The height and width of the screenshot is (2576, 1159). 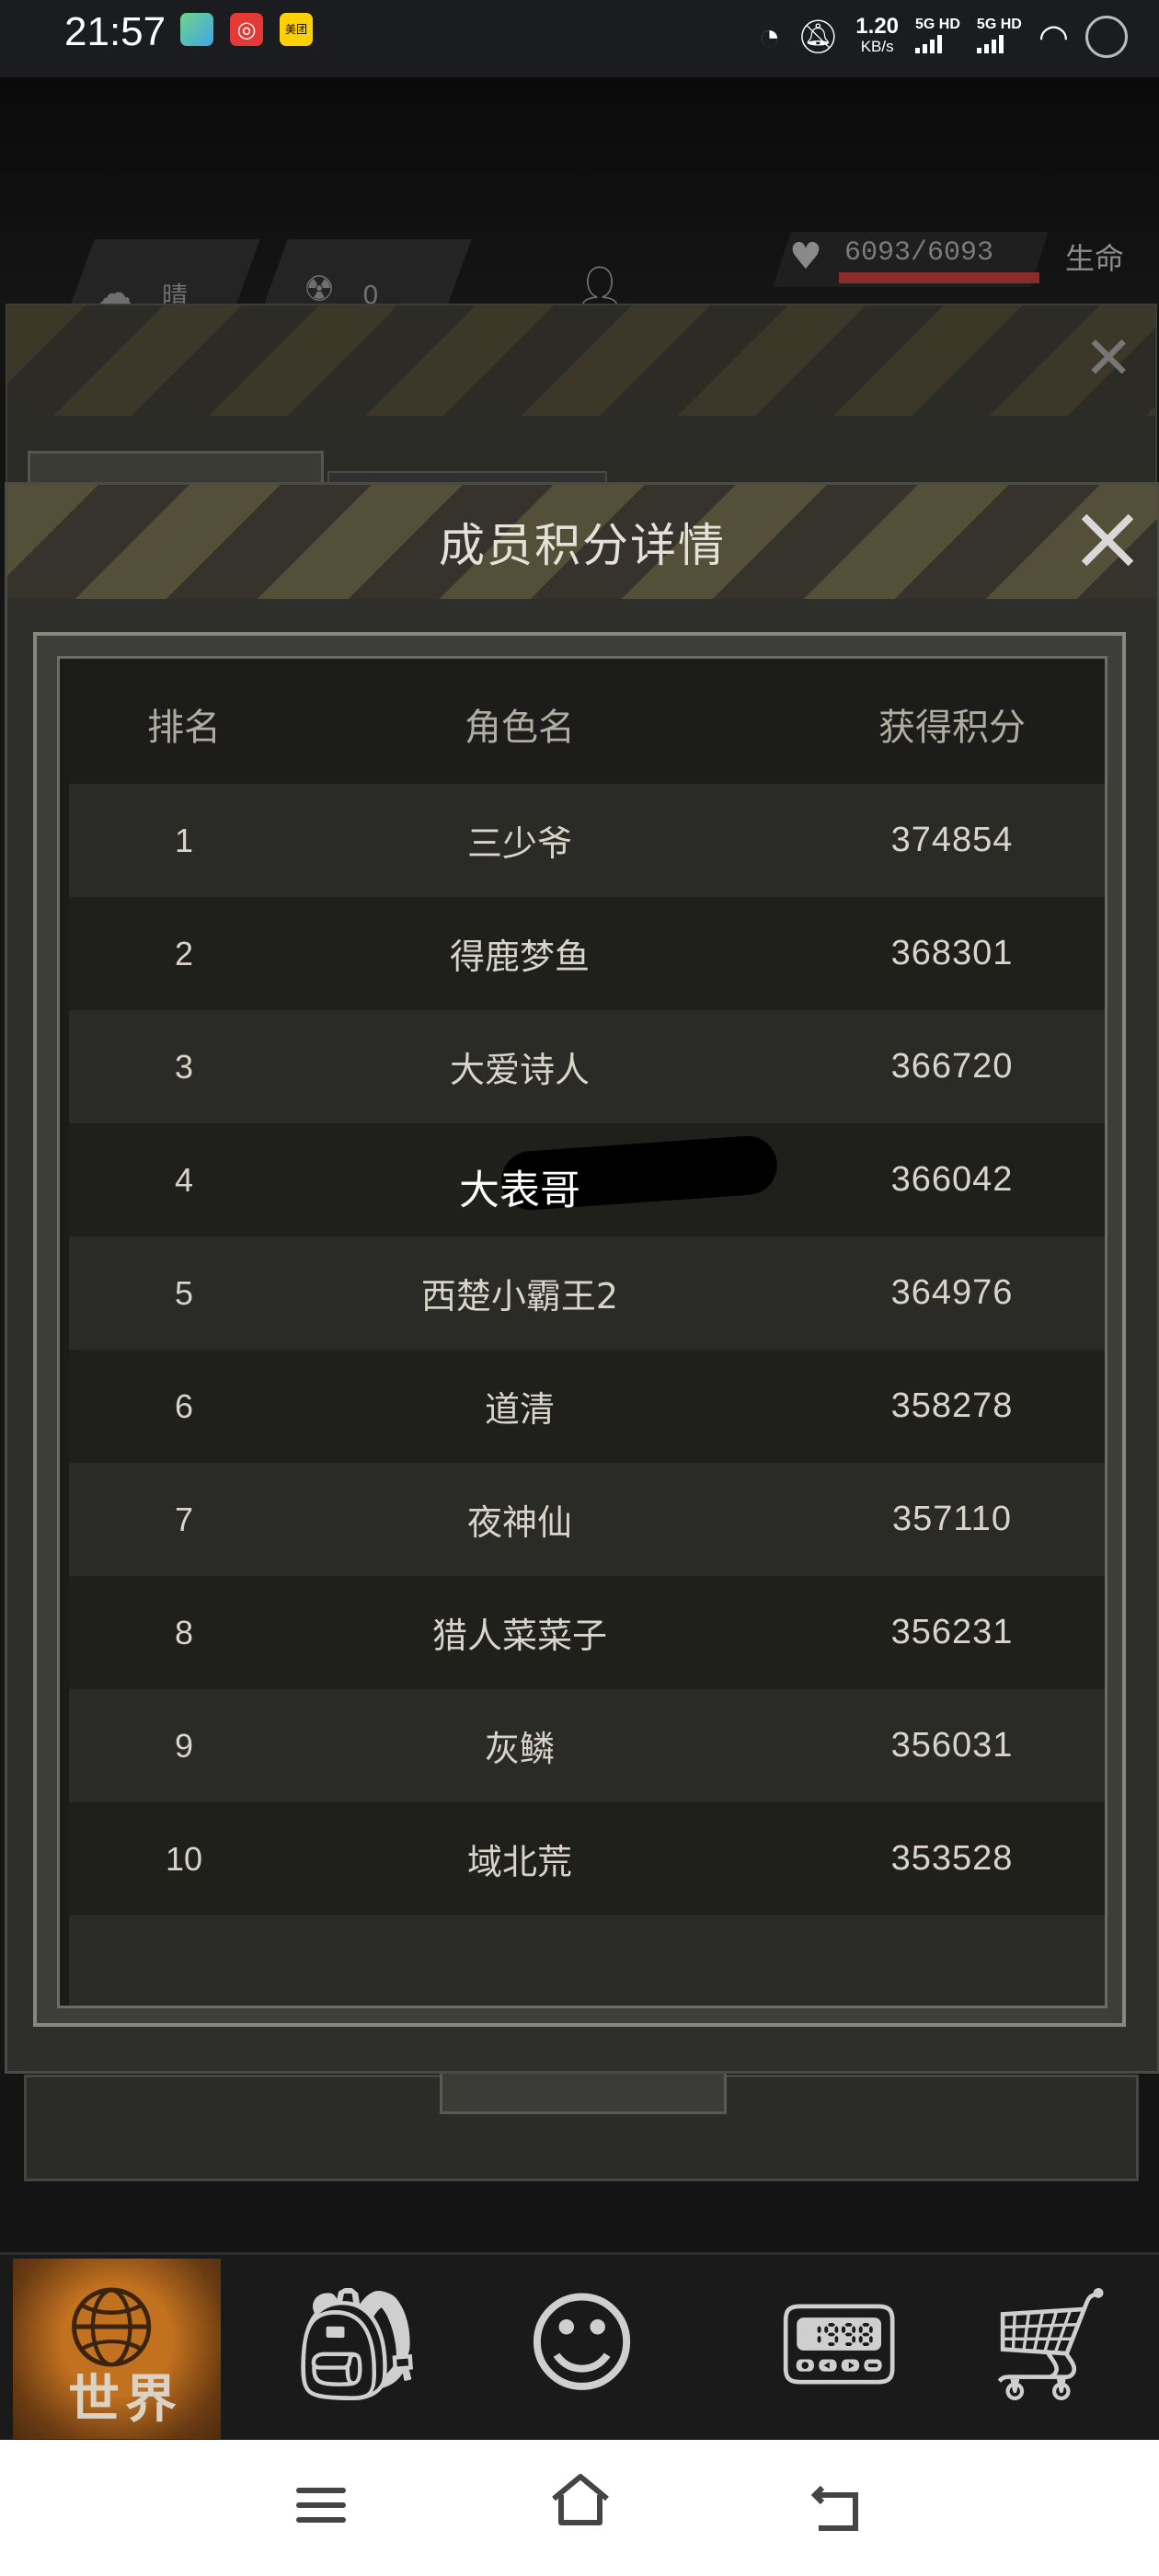 I want to click on rank-cell: 5, so click(x=184, y=1292).